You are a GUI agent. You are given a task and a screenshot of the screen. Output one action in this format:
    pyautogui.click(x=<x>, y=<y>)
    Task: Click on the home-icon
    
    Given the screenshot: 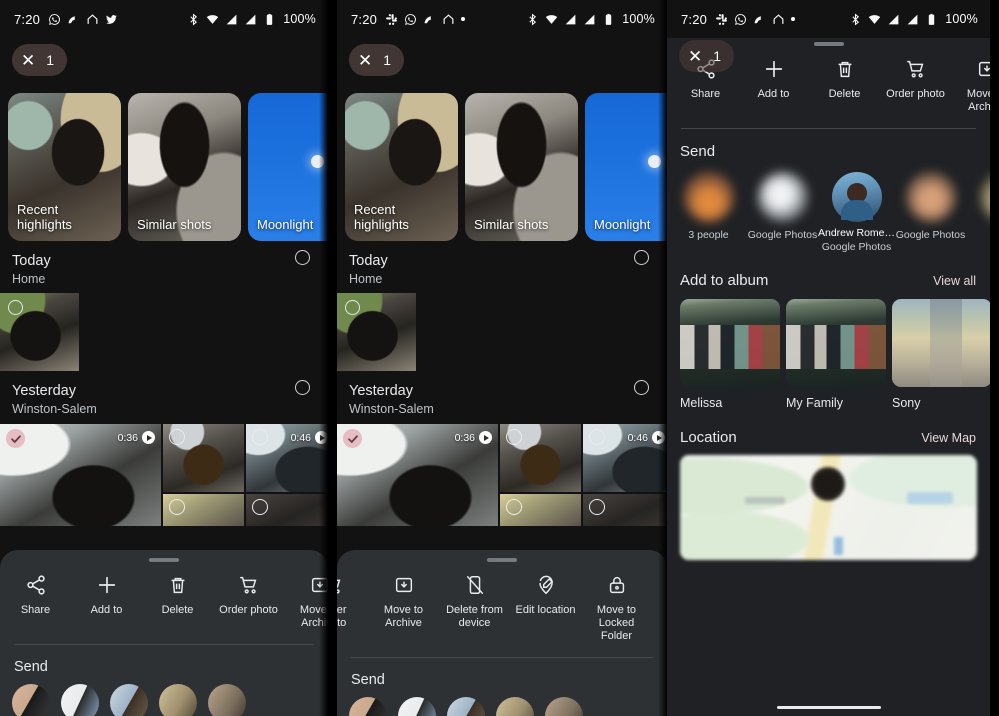 What is the action you would take?
    pyautogui.click(x=92, y=19)
    